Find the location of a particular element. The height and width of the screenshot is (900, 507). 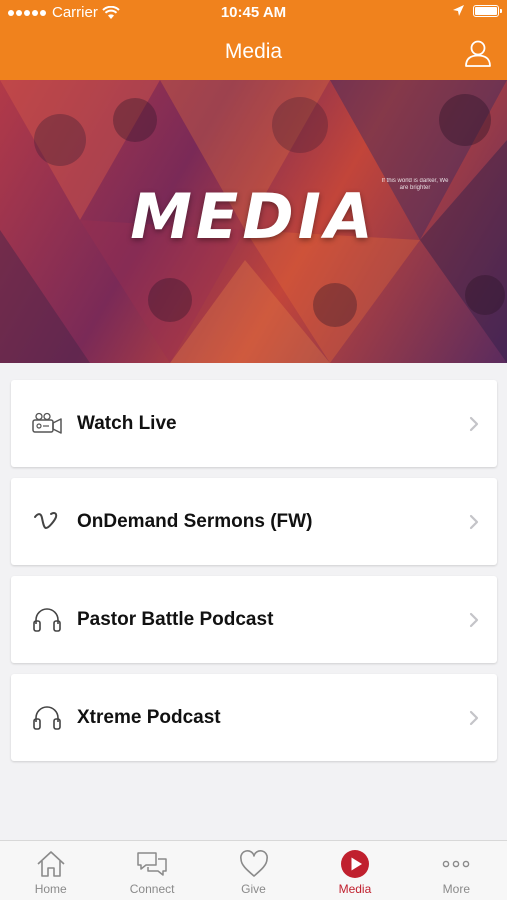

tab-bar: Home Connect Give Media More is located at coordinates (253, 870).